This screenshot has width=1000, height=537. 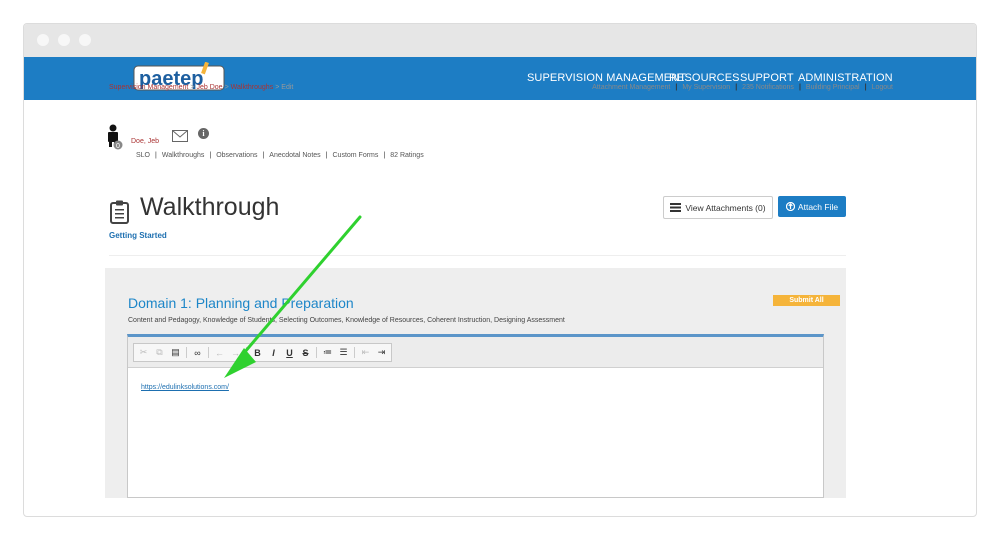 I want to click on italic-icon: I, so click(x=273, y=353).